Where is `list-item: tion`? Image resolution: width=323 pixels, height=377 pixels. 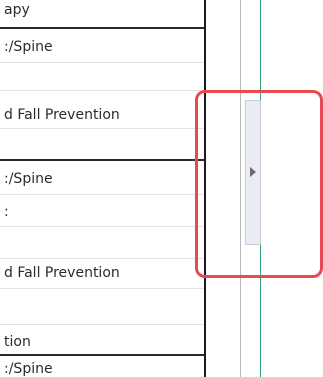
list-item: tion is located at coordinates (102, 342).